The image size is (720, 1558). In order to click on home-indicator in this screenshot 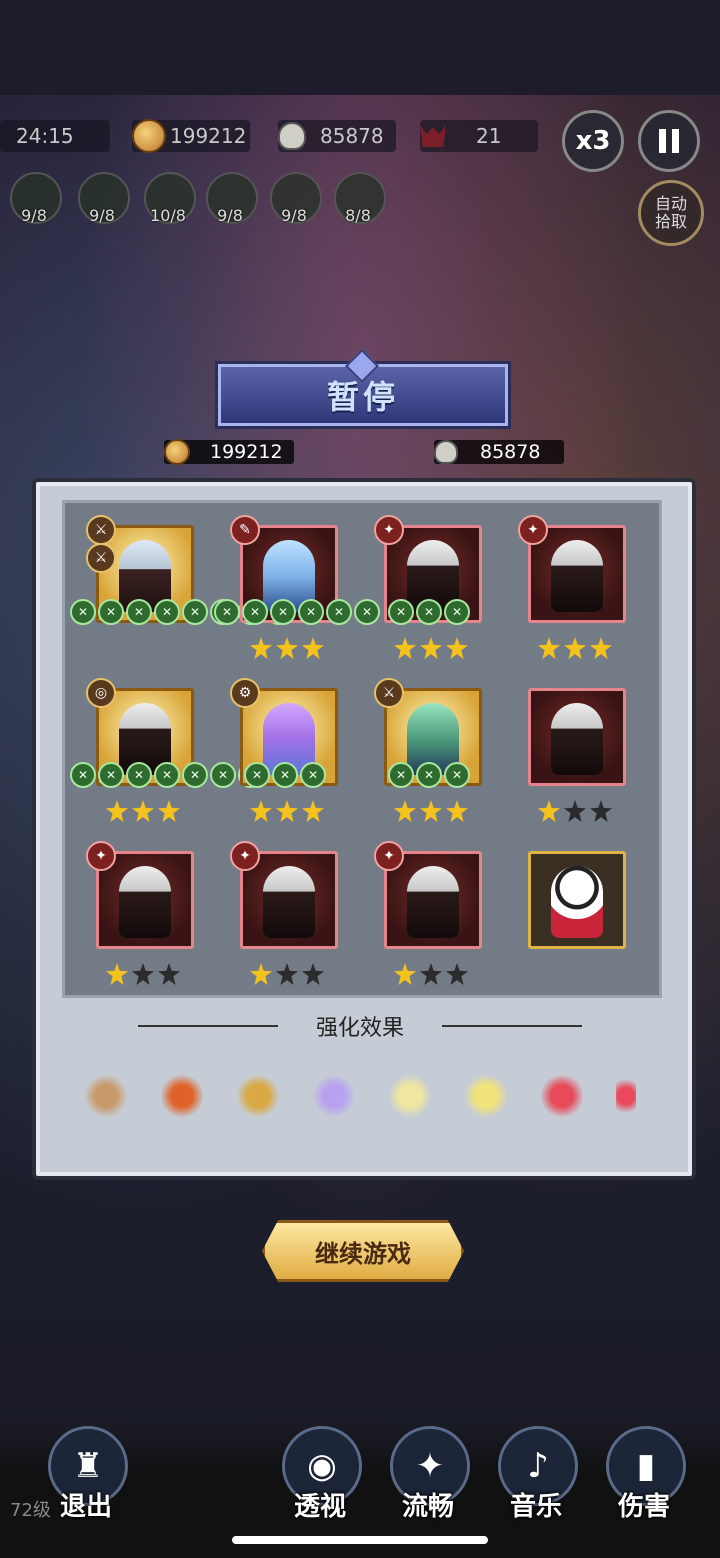, I will do `click(360, 1540)`.